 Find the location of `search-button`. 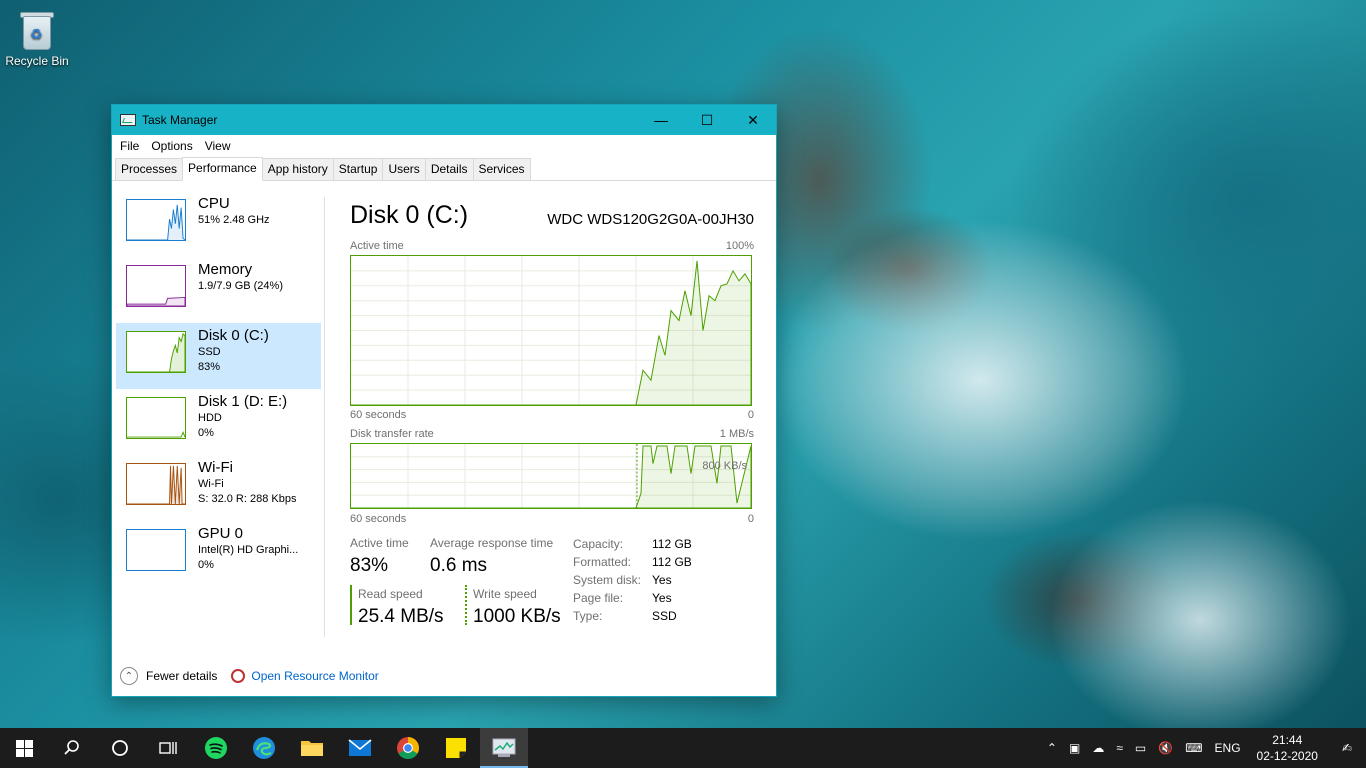

search-button is located at coordinates (72, 748).